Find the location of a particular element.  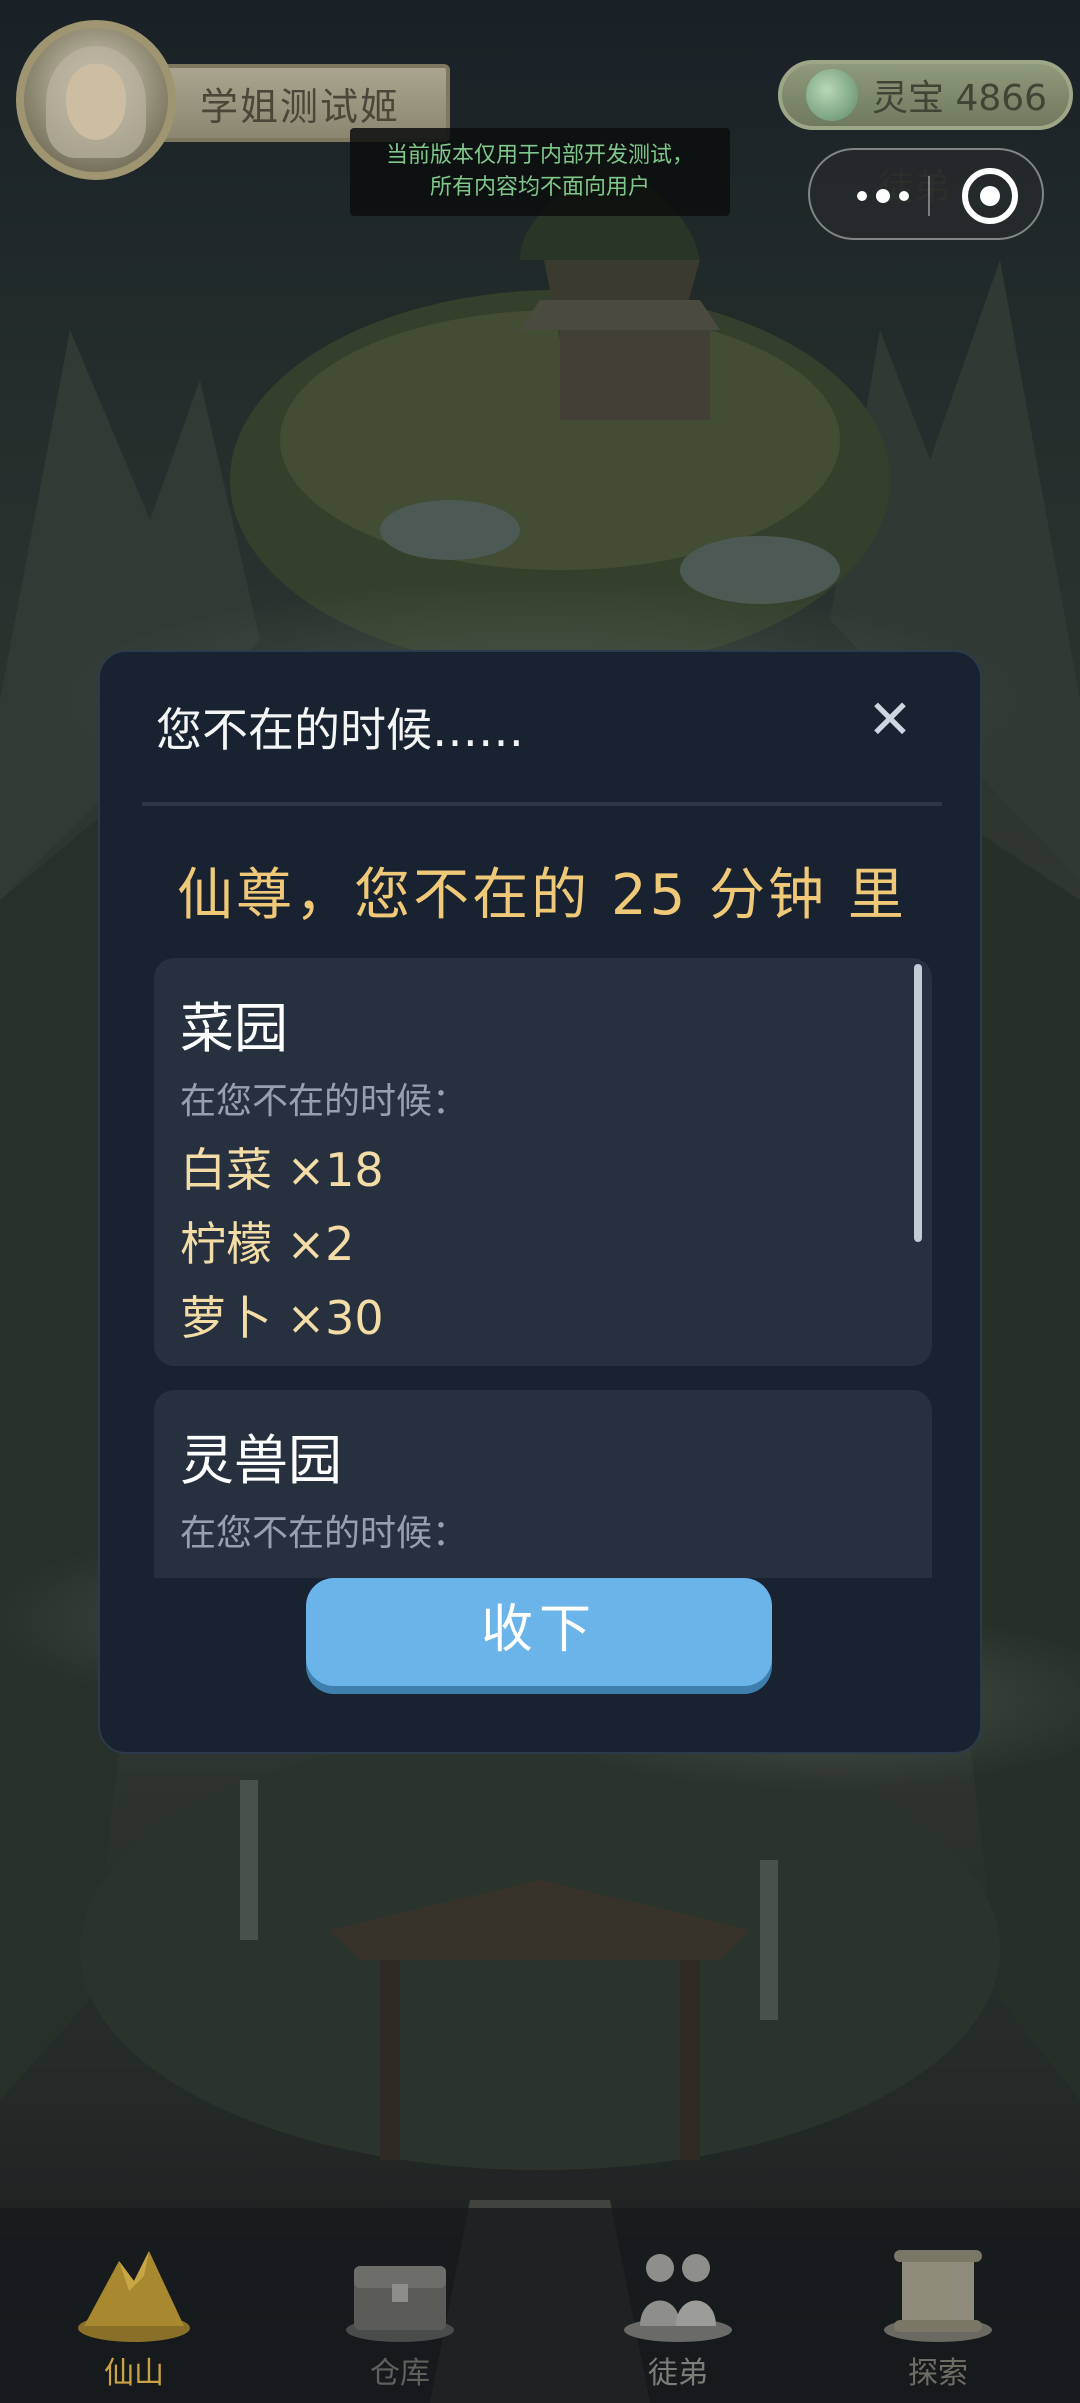

reward-card-garden: 菜园 在您不在的时候： 白菜 ×18 柠檬 ×2 萝卜 ×30 is located at coordinates (543, 1162).